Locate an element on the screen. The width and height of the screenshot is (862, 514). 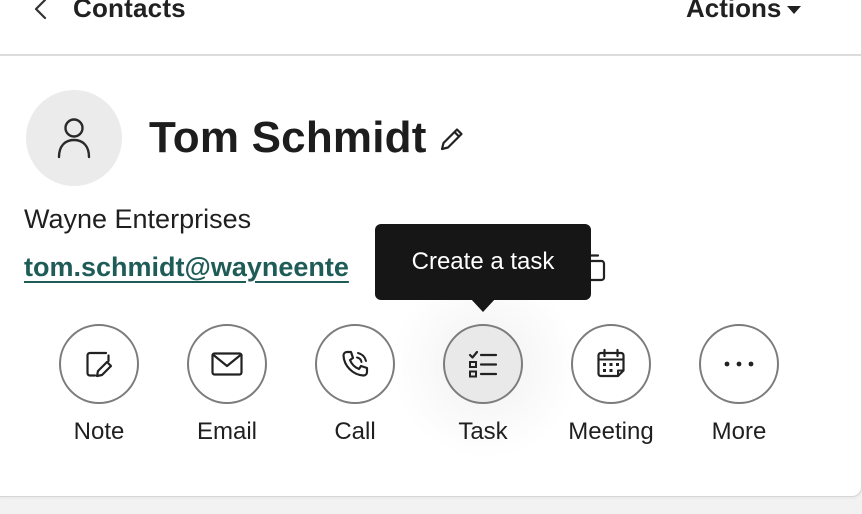
ellipsis-icon is located at coordinates (739, 364).